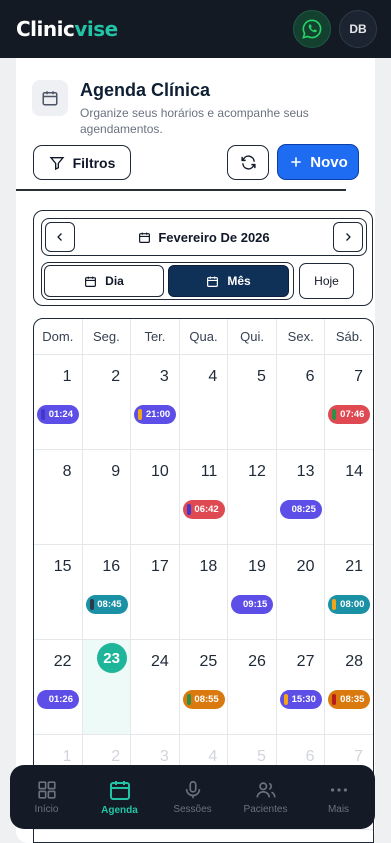 This screenshot has height=843, width=391. What do you see at coordinates (145, 237) in the screenshot?
I see `calendar-icon` at bounding box center [145, 237].